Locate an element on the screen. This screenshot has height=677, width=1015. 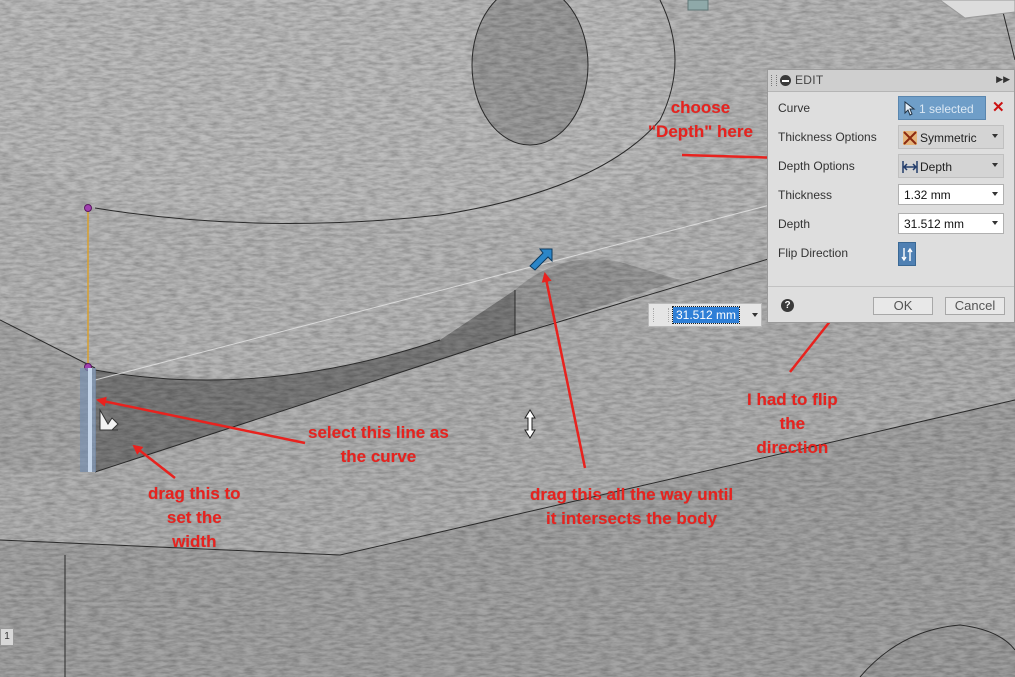
depth-value: 31.512 mm is located at coordinates (934, 224).